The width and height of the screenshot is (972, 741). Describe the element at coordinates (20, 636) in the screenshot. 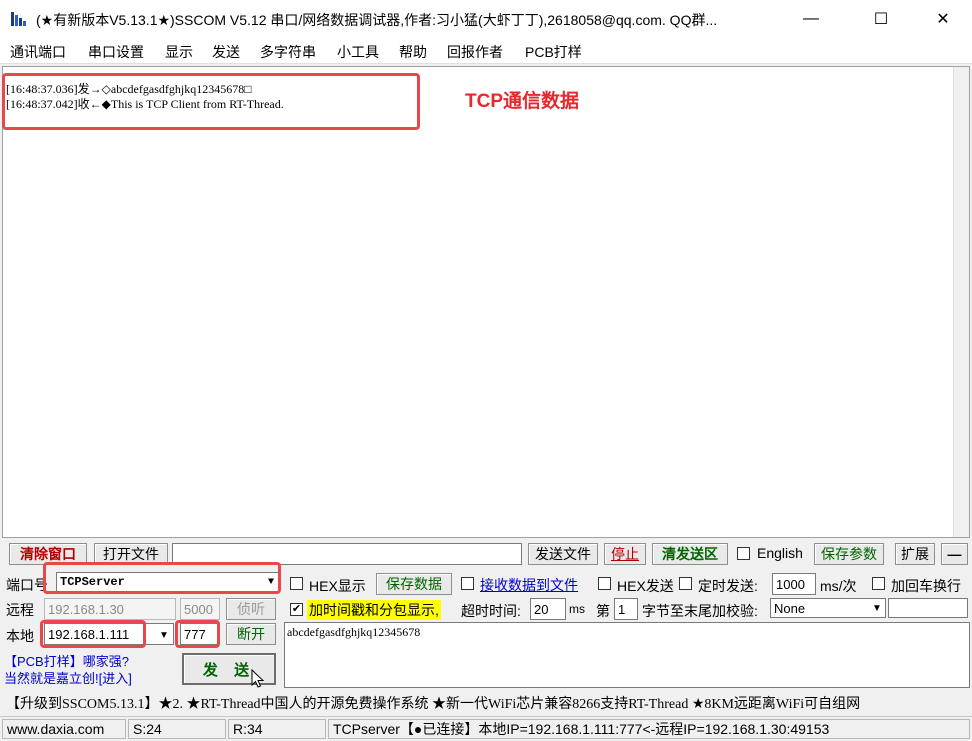

I see `local-label: 本地` at that location.